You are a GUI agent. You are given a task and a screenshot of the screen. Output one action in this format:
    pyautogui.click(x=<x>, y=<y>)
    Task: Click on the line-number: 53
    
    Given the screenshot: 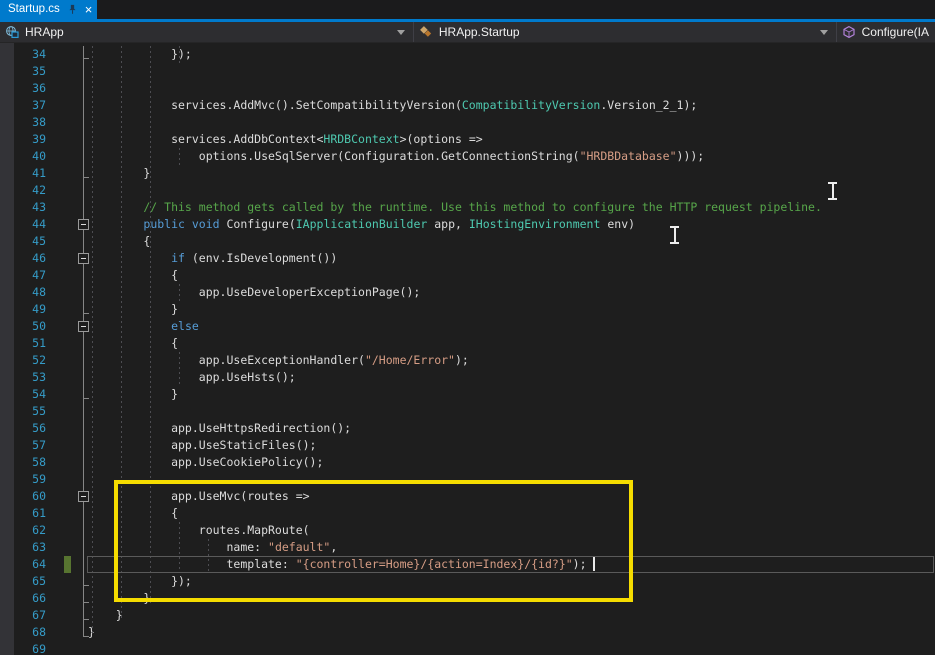 What is the action you would take?
    pyautogui.click(x=25, y=377)
    